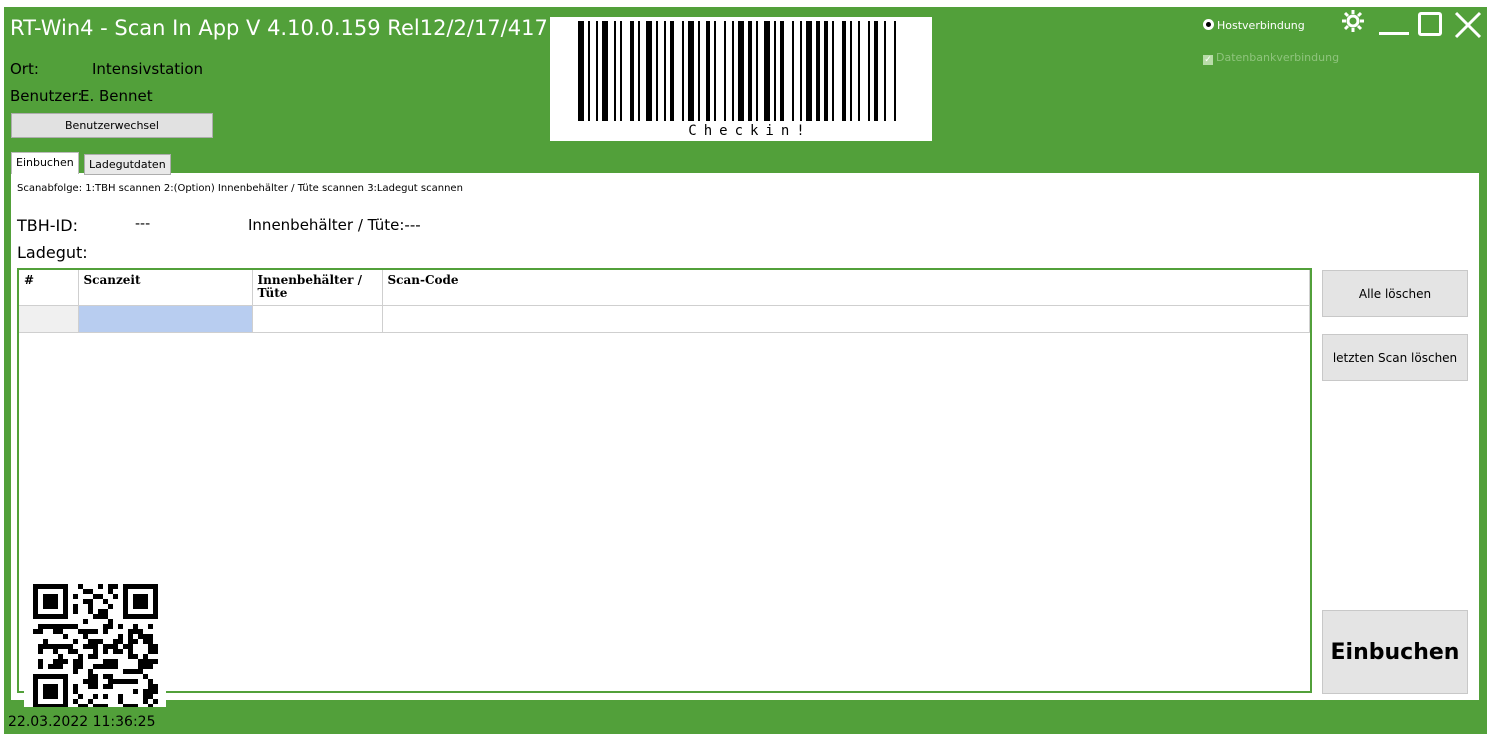 Image resolution: width=1491 pixels, height=734 pixels. I want to click on delete-last-scan-button: letzten Scan löschen, so click(1395, 357).